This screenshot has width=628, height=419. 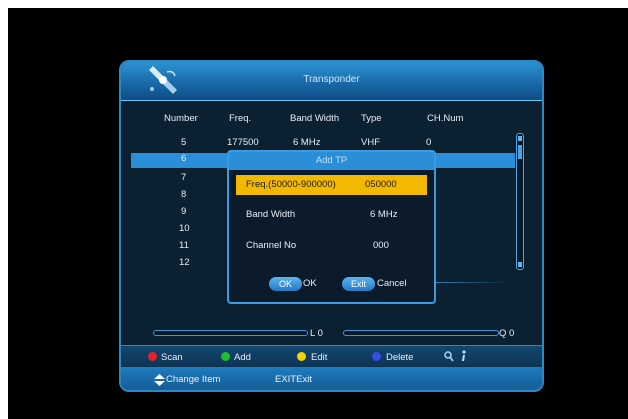 I want to click on green-key-icon, so click(x=225, y=356).